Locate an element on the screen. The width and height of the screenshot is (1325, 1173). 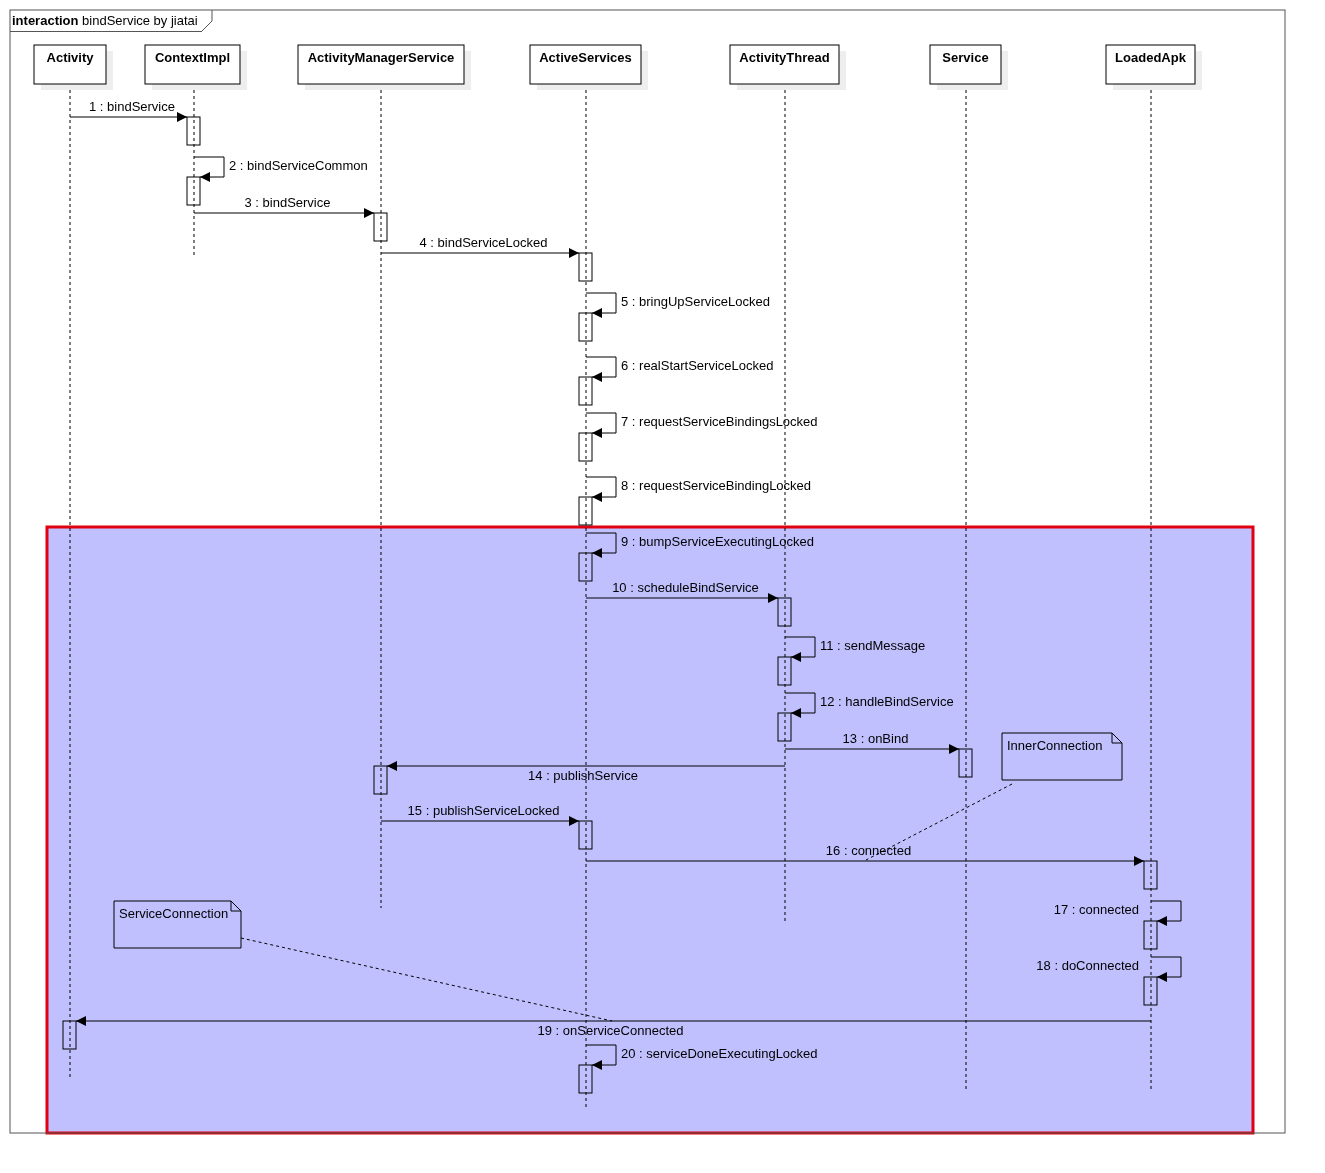
lifeline-header: ActivityManagerService is located at coordinates (384, 67).